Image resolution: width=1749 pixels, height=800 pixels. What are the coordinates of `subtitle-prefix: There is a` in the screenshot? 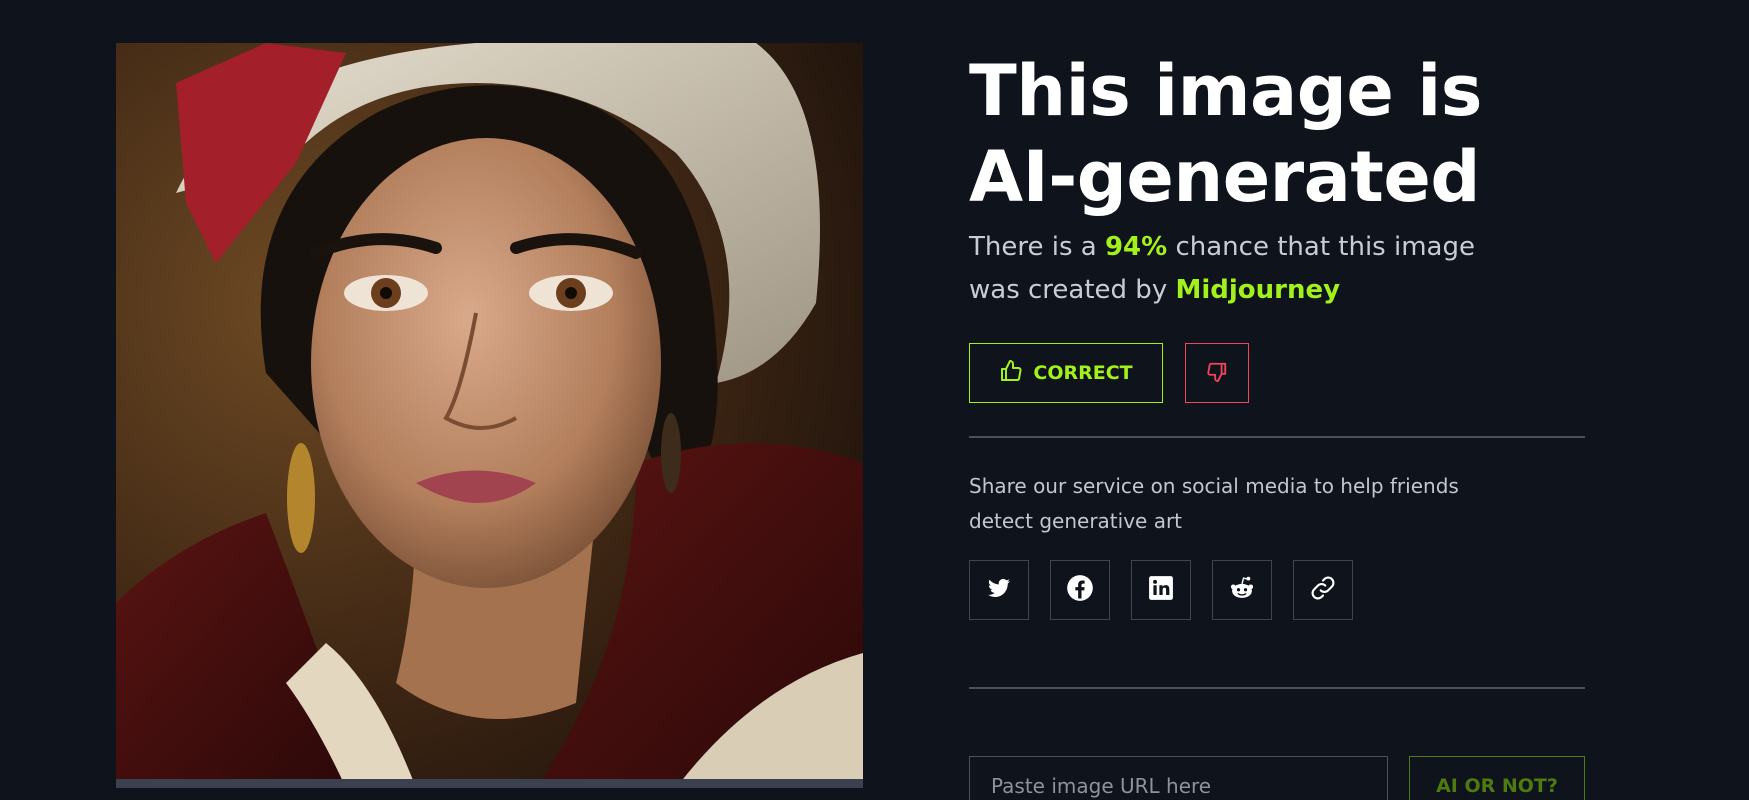 It's located at (1037, 247).